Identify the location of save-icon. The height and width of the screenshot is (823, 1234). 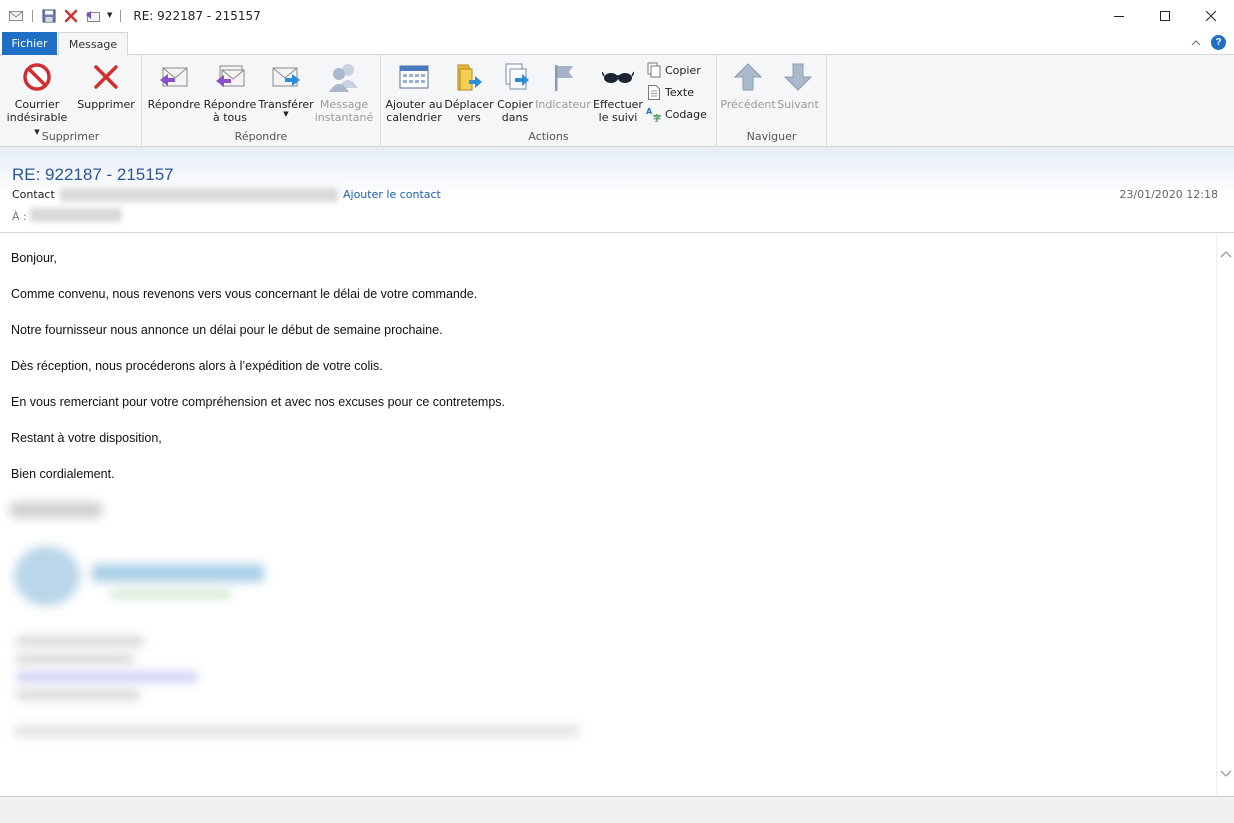
(49, 16).